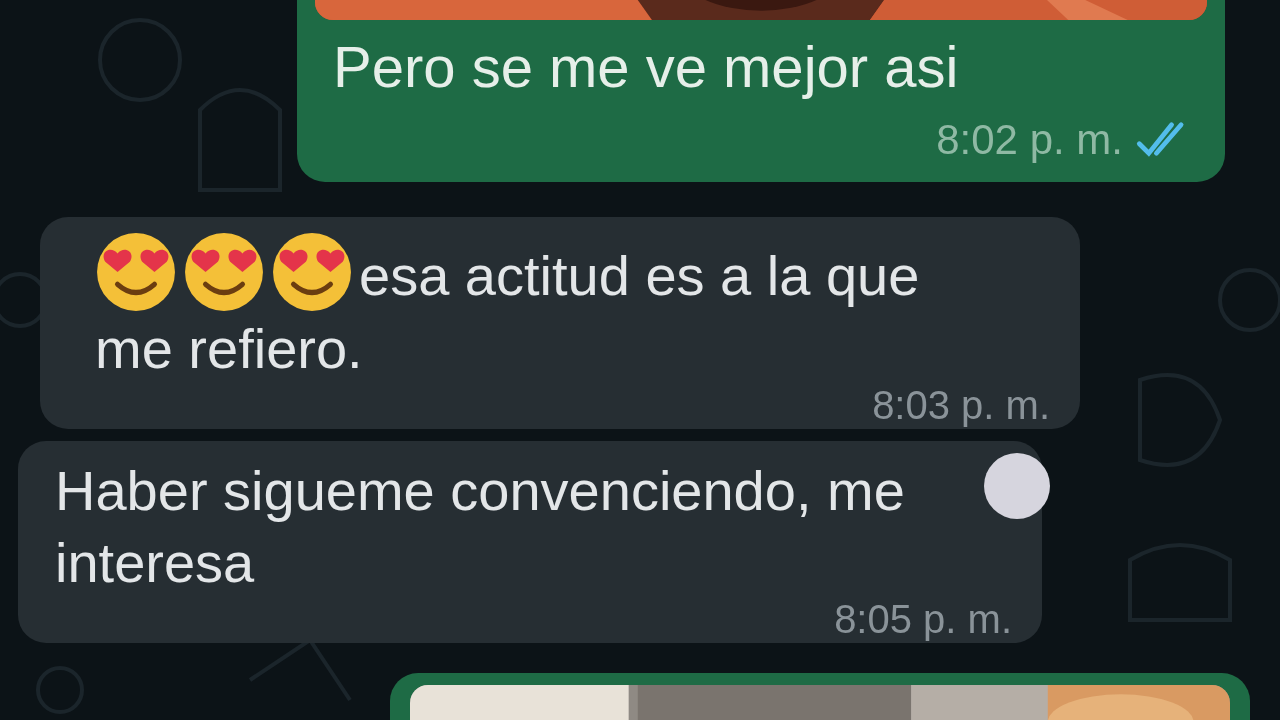 This screenshot has height=720, width=1280. Describe the element at coordinates (961, 405) in the screenshot. I see `message-time: 8:03 p. m.` at that location.